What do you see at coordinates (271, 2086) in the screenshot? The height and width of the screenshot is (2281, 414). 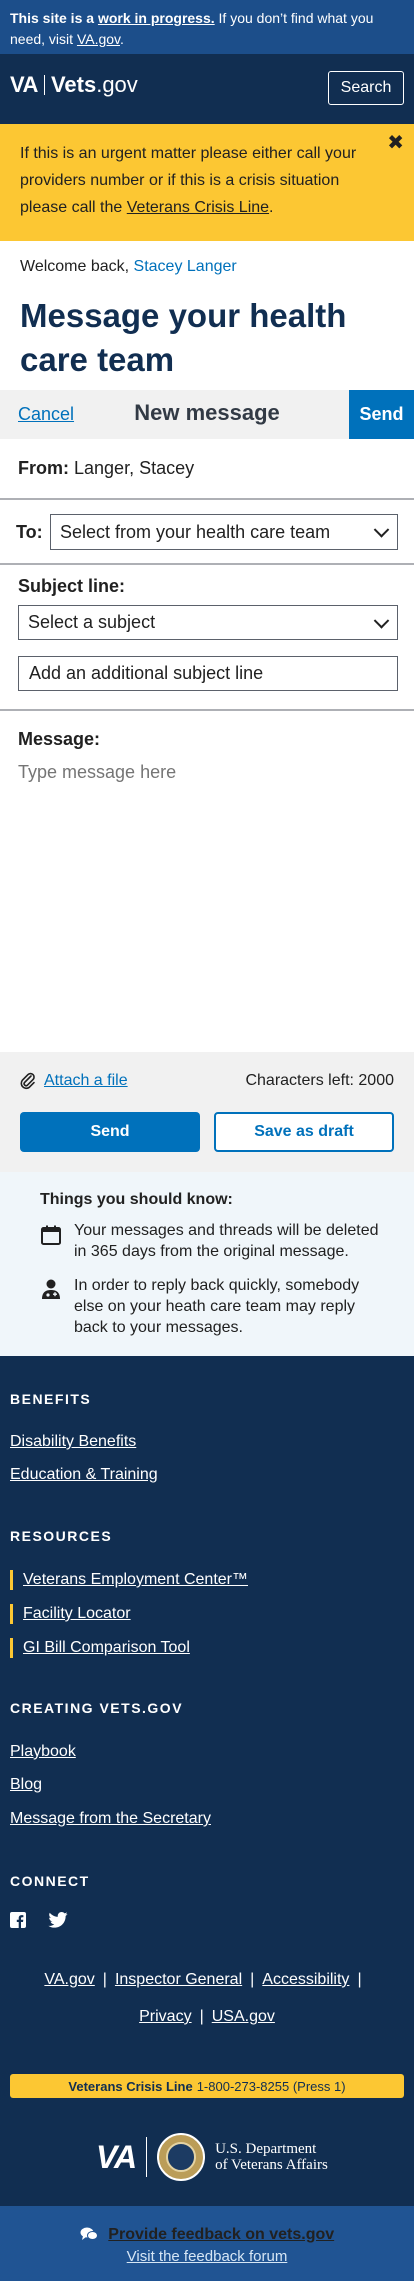 I see `crisis-bar-number: 1-800-273-8255 (Press 1)` at bounding box center [271, 2086].